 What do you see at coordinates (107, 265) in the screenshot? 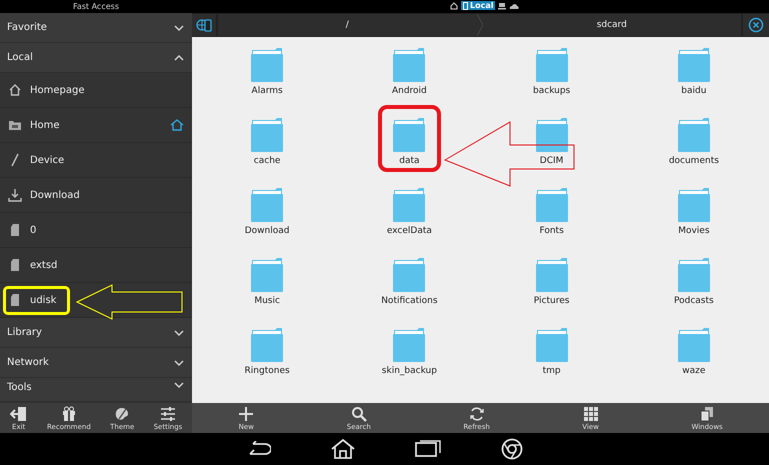
I see `sidebar-item: extsd` at bounding box center [107, 265].